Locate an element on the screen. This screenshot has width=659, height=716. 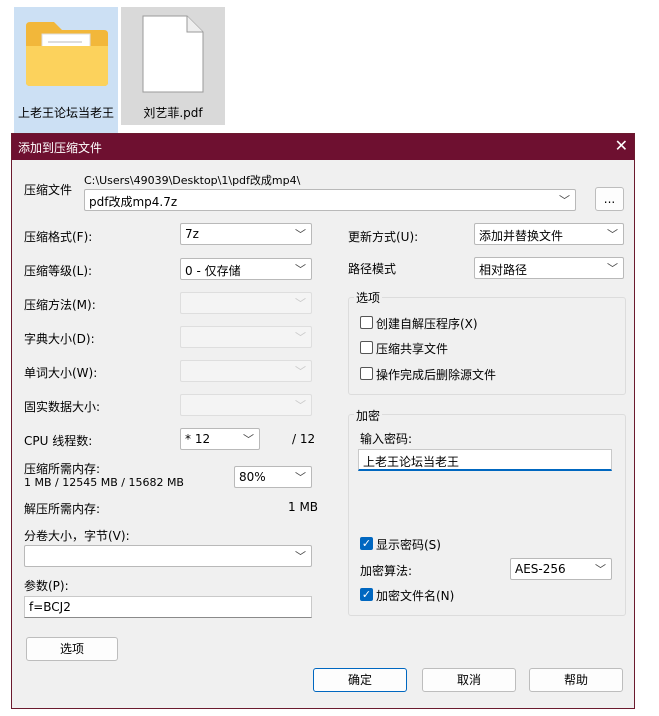
memory-percent-select: 80% ﹀ is located at coordinates (273, 477).